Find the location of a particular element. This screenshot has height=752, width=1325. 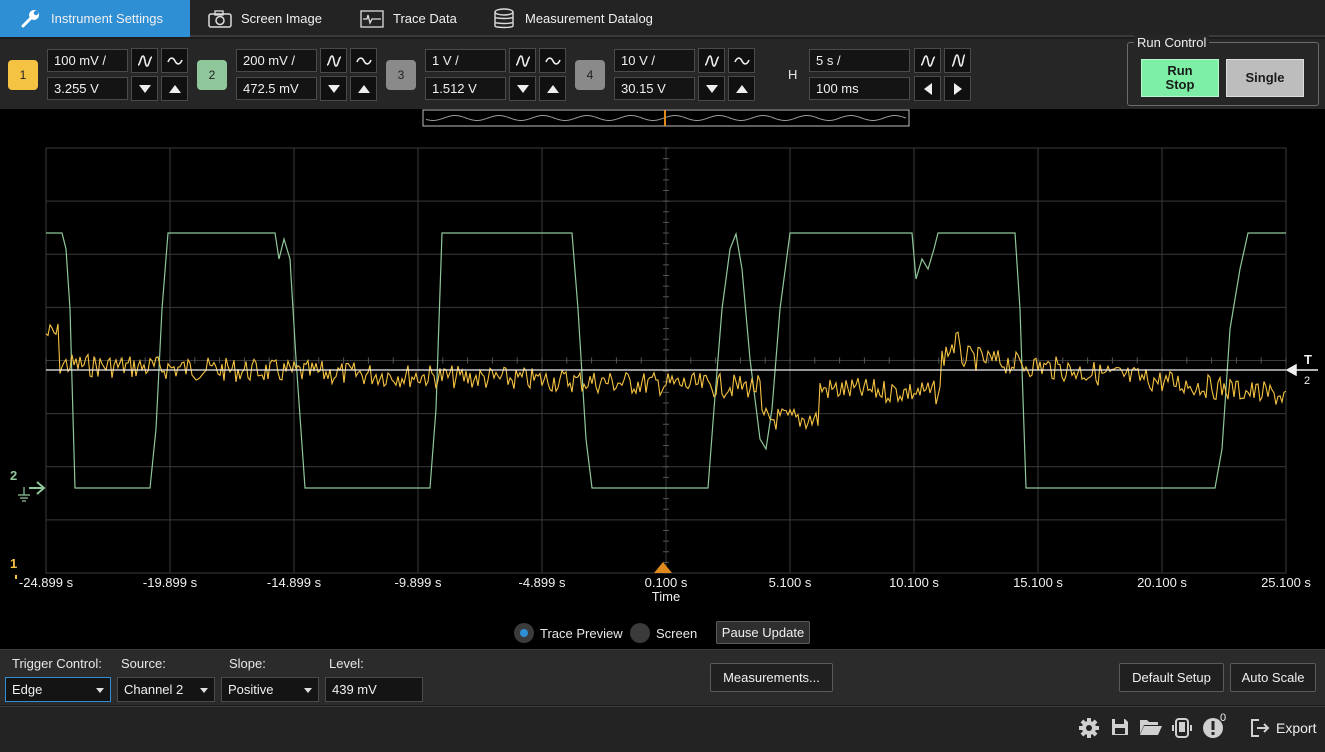

tab-instrument-settings: Instrument Settings is located at coordinates (95, 18).